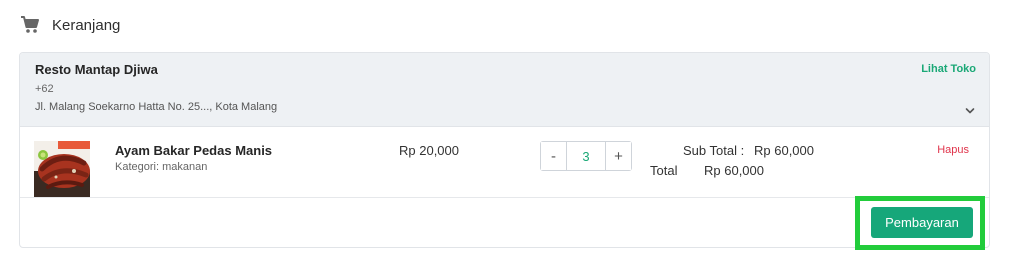 The width and height of the screenshot is (1024, 269). I want to click on chevron-down-icon, so click(970, 108).